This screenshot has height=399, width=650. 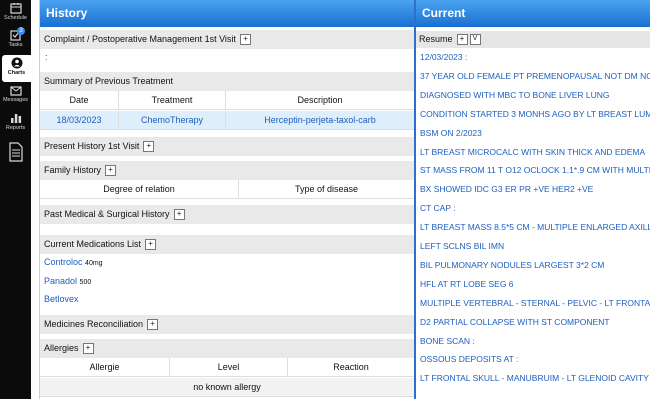 I want to click on summary-col-description: Description, so click(x=320, y=100).